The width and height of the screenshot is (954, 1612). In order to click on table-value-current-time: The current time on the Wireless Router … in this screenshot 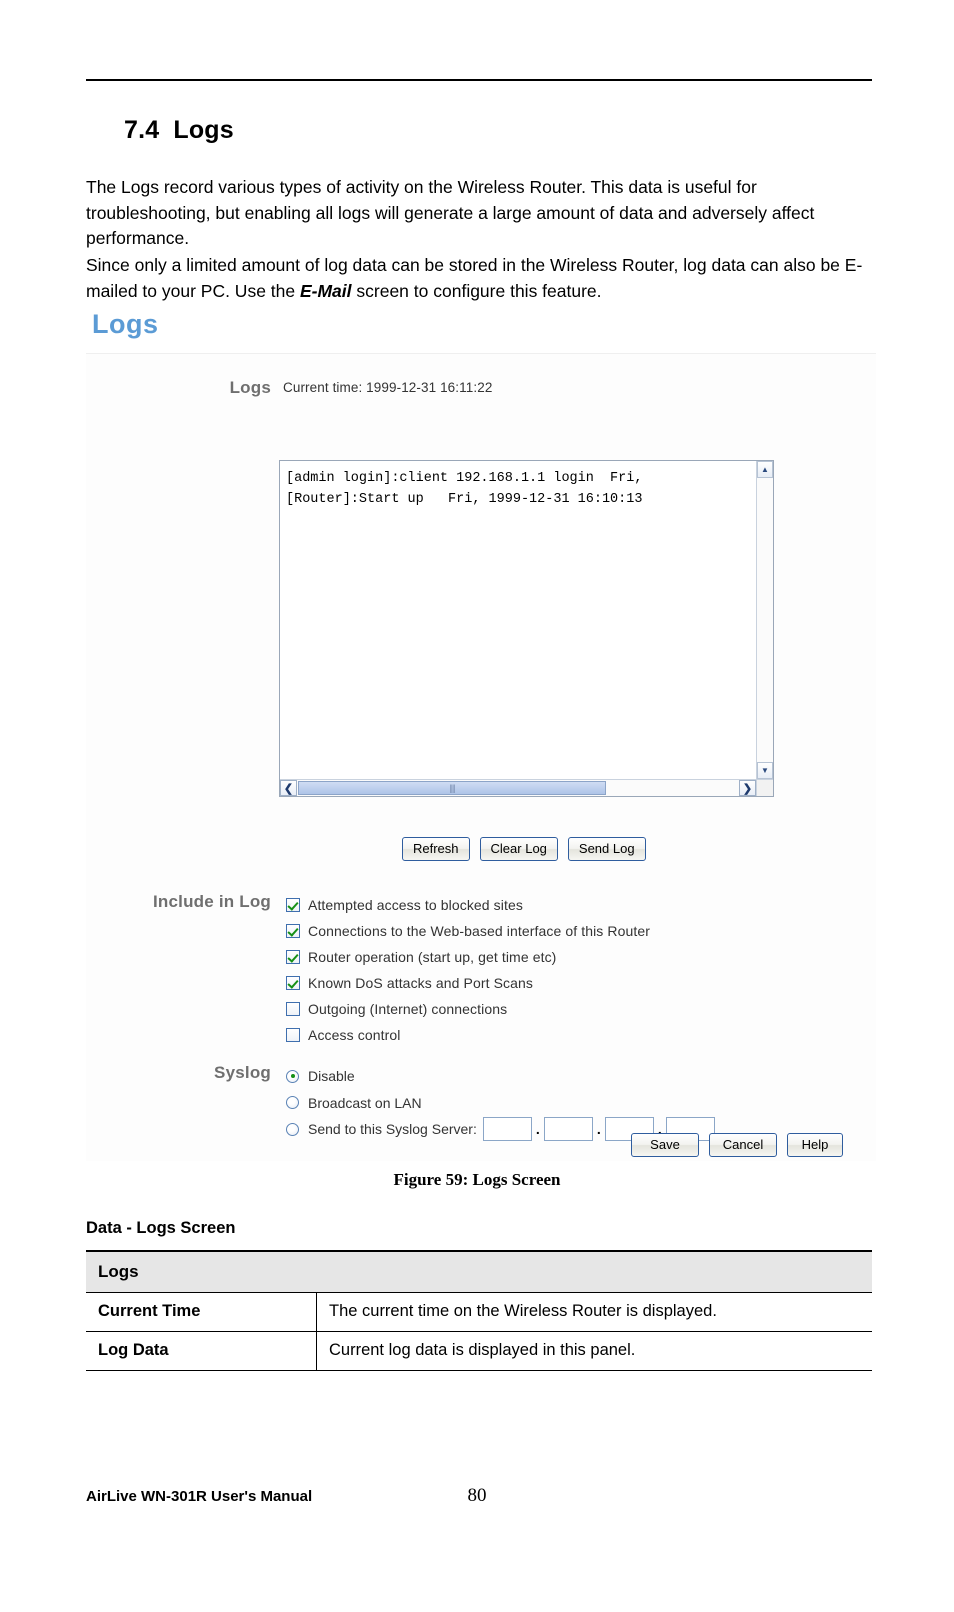, I will do `click(594, 1312)`.